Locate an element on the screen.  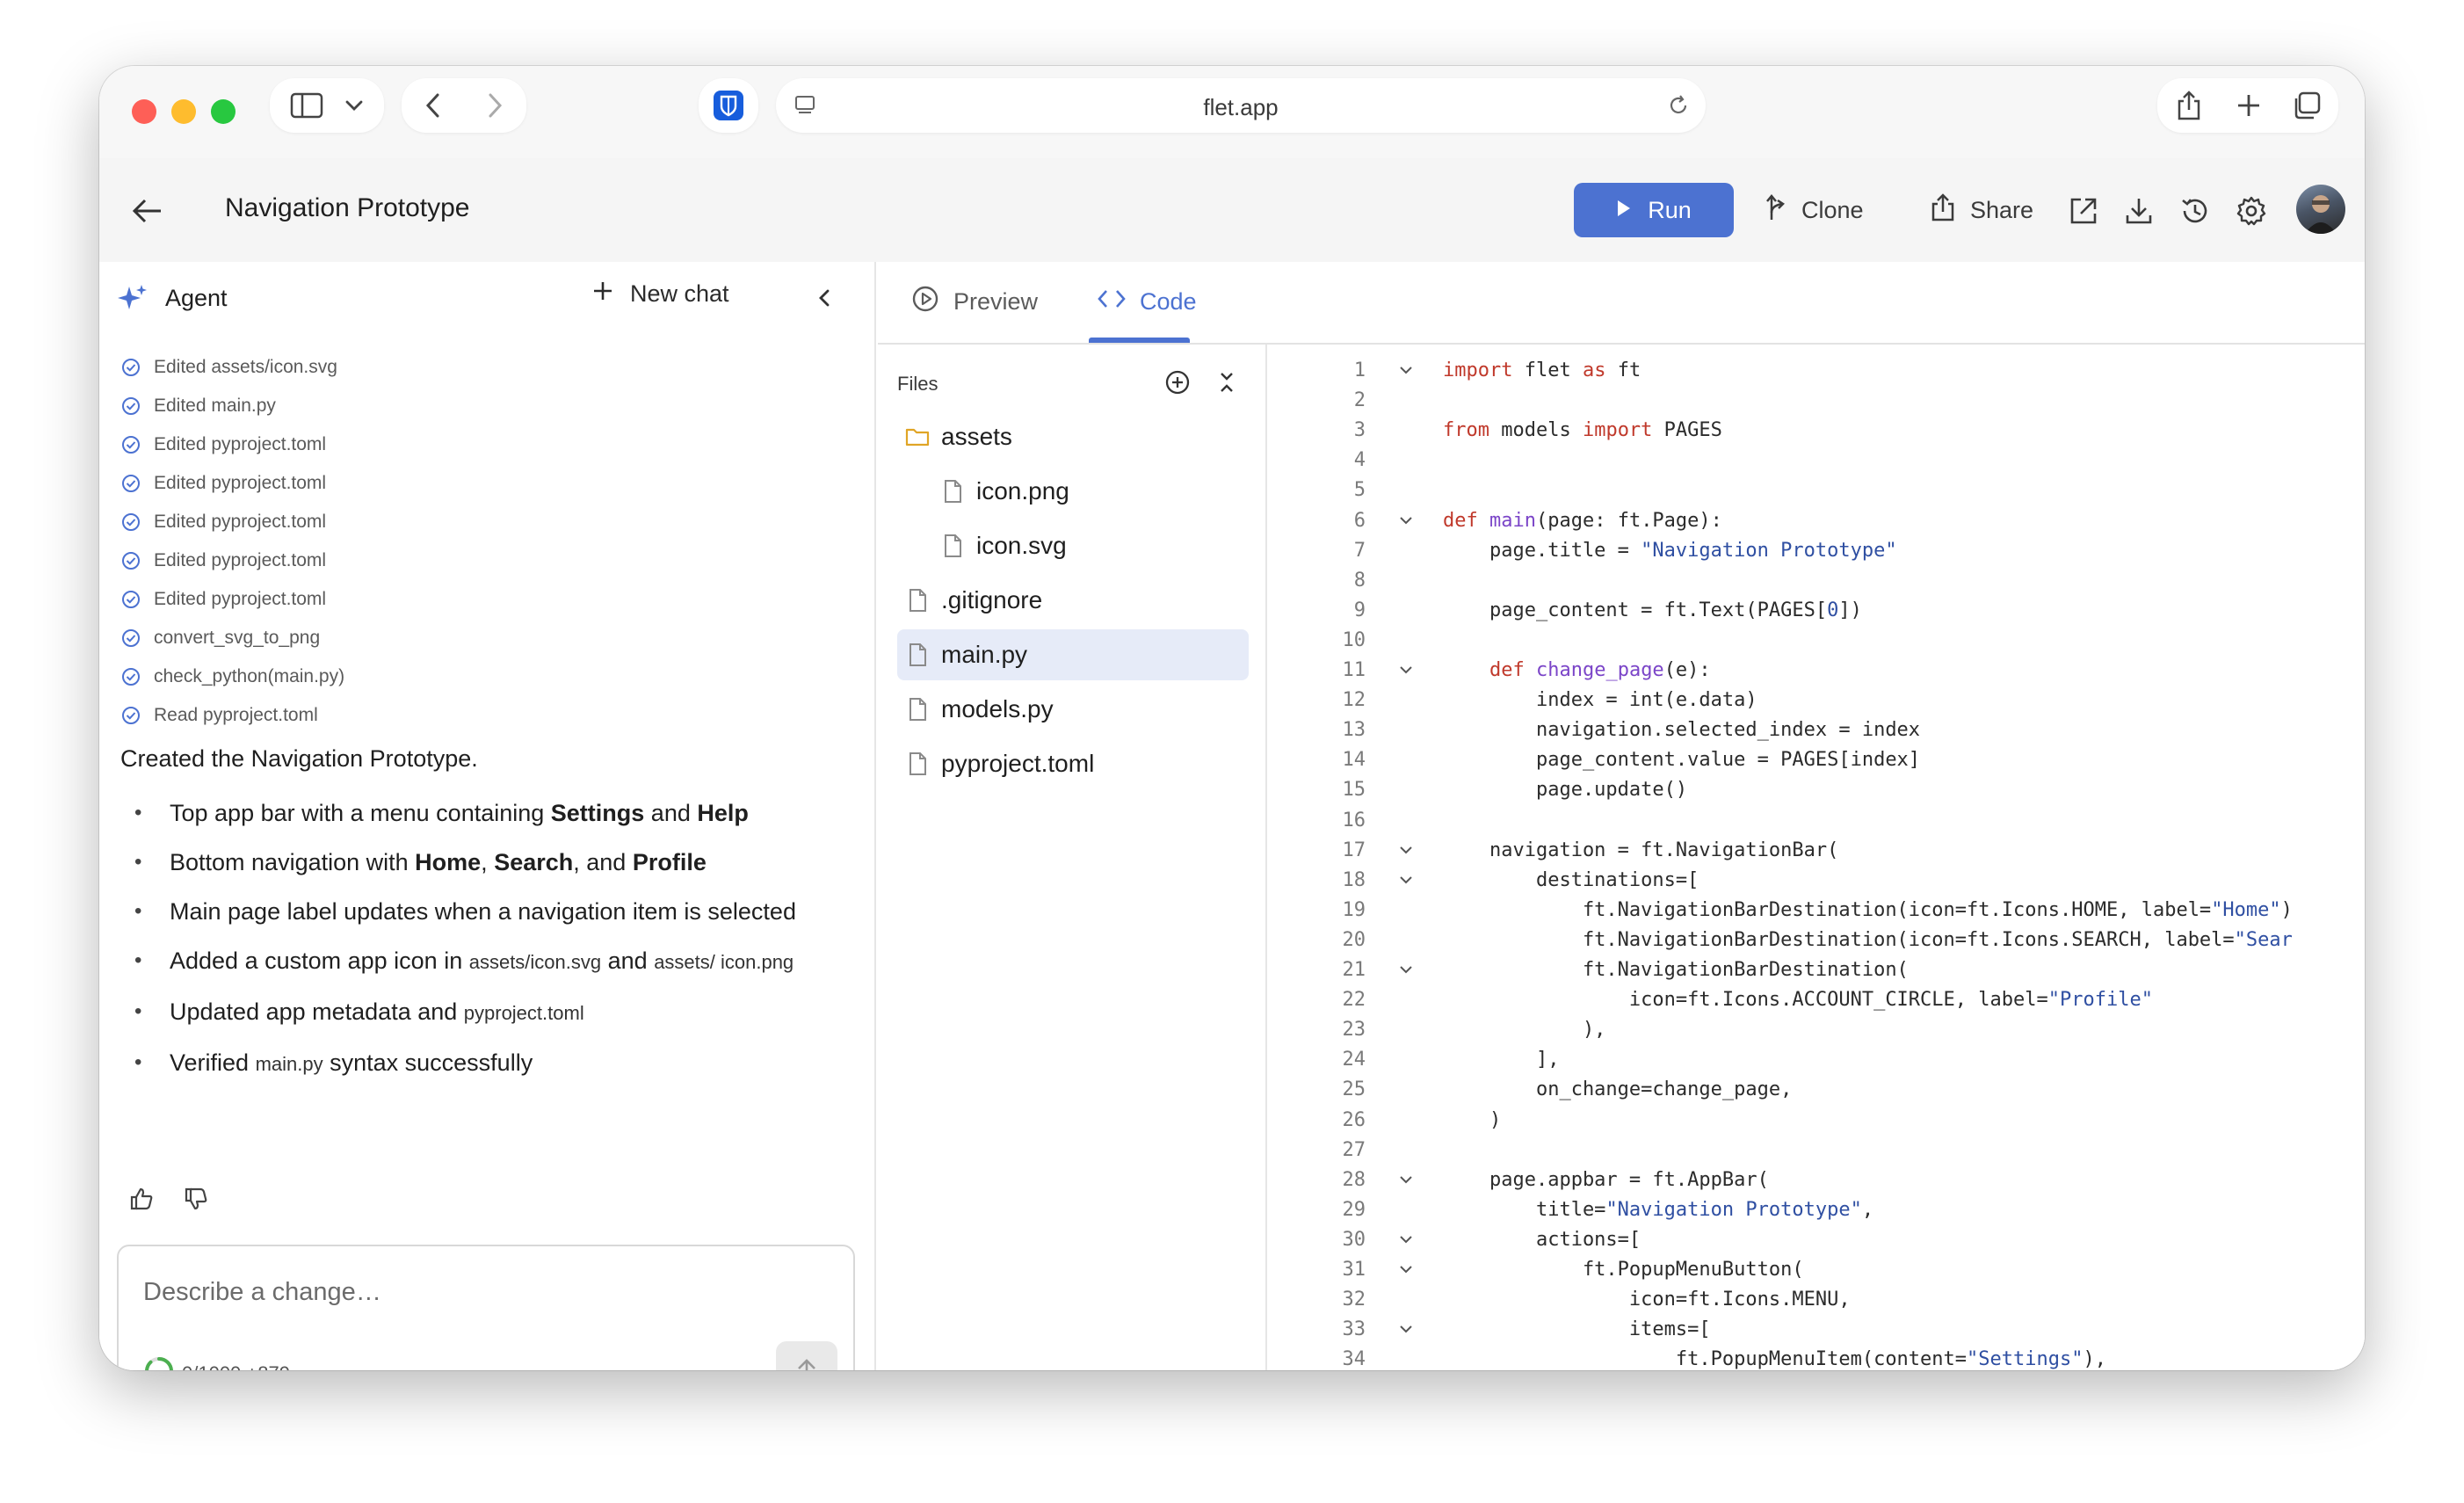
file-item: icon.svg is located at coordinates (1073, 545).